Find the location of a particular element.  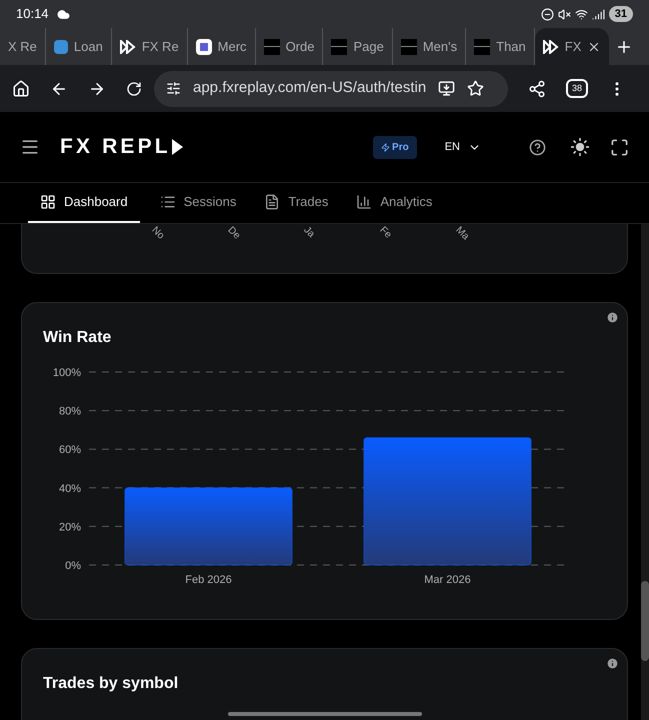

tab-count-button: 38 is located at coordinates (577, 88).